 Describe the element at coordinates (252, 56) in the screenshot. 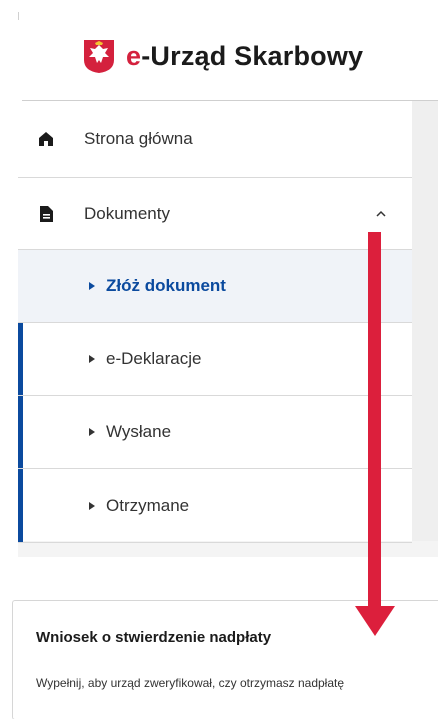

I see `brand-suffix: -Urząd Skarbowy` at that location.